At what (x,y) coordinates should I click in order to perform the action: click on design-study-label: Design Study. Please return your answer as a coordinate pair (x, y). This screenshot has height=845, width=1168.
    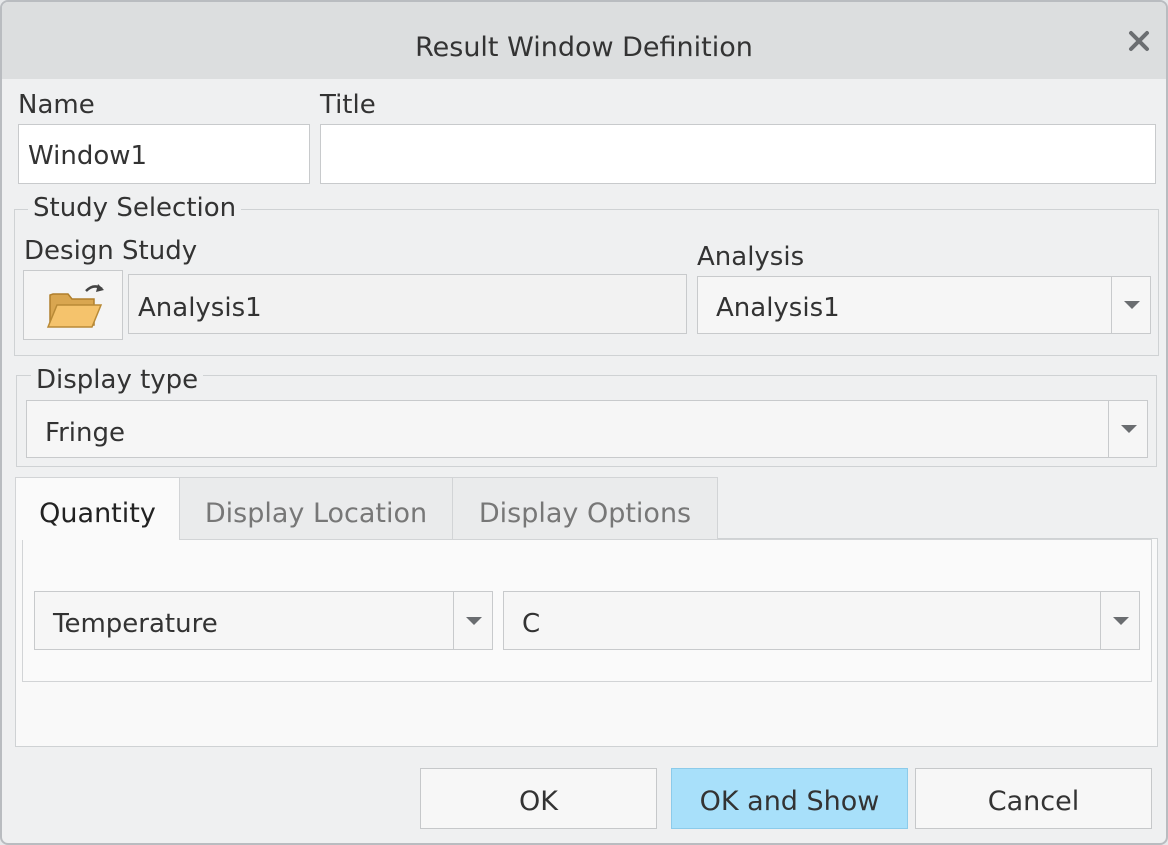
    Looking at the image, I should click on (111, 251).